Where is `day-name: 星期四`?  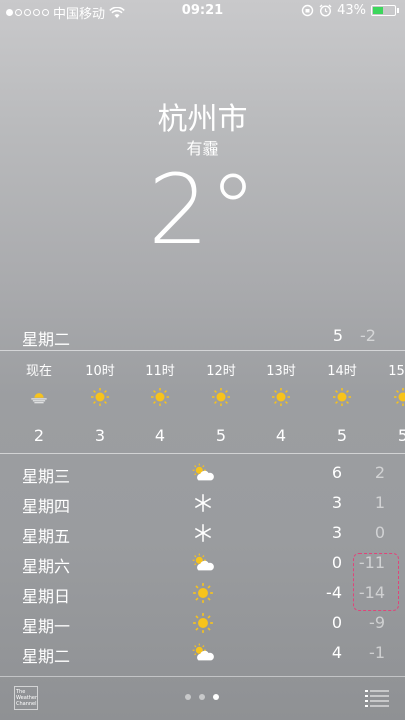 day-name: 星期四 is located at coordinates (46, 506).